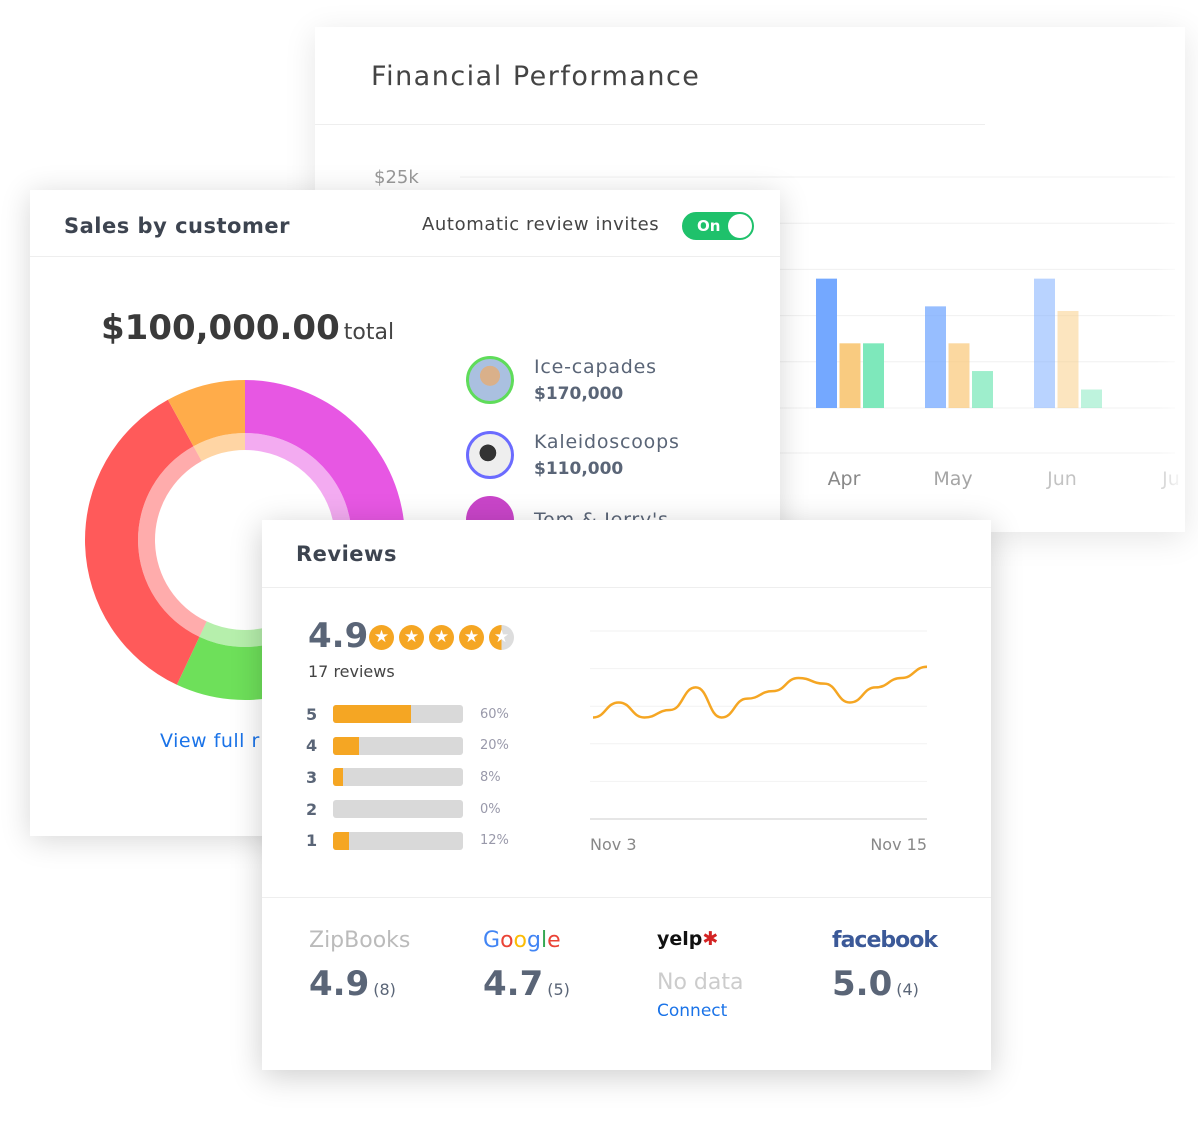 Image resolution: width=1198 pixels, height=1122 pixels. What do you see at coordinates (760, 692) in the screenshot?
I see `line-series` at bounding box center [760, 692].